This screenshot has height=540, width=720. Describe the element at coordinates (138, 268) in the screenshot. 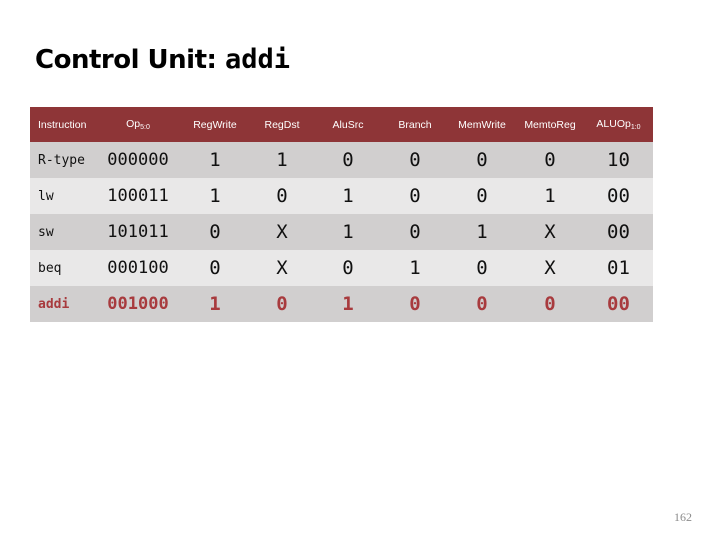

I see `cell-op: 000100` at that location.